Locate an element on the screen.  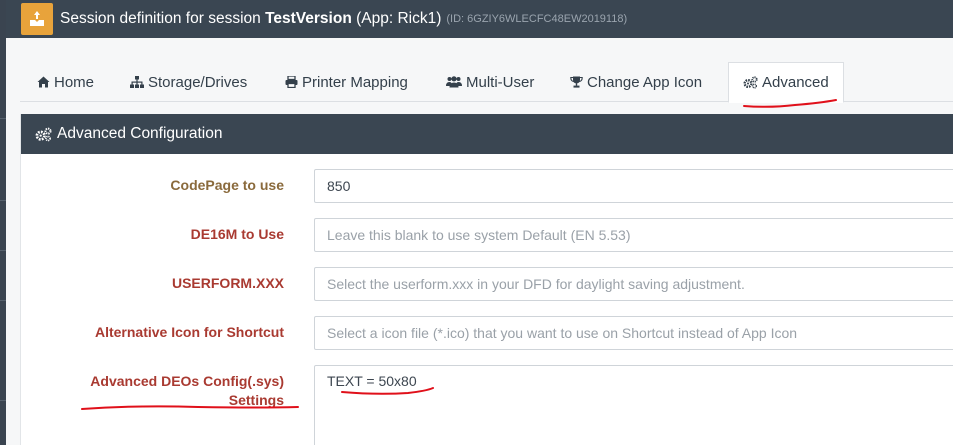
trophy-icon is located at coordinates (576, 82).